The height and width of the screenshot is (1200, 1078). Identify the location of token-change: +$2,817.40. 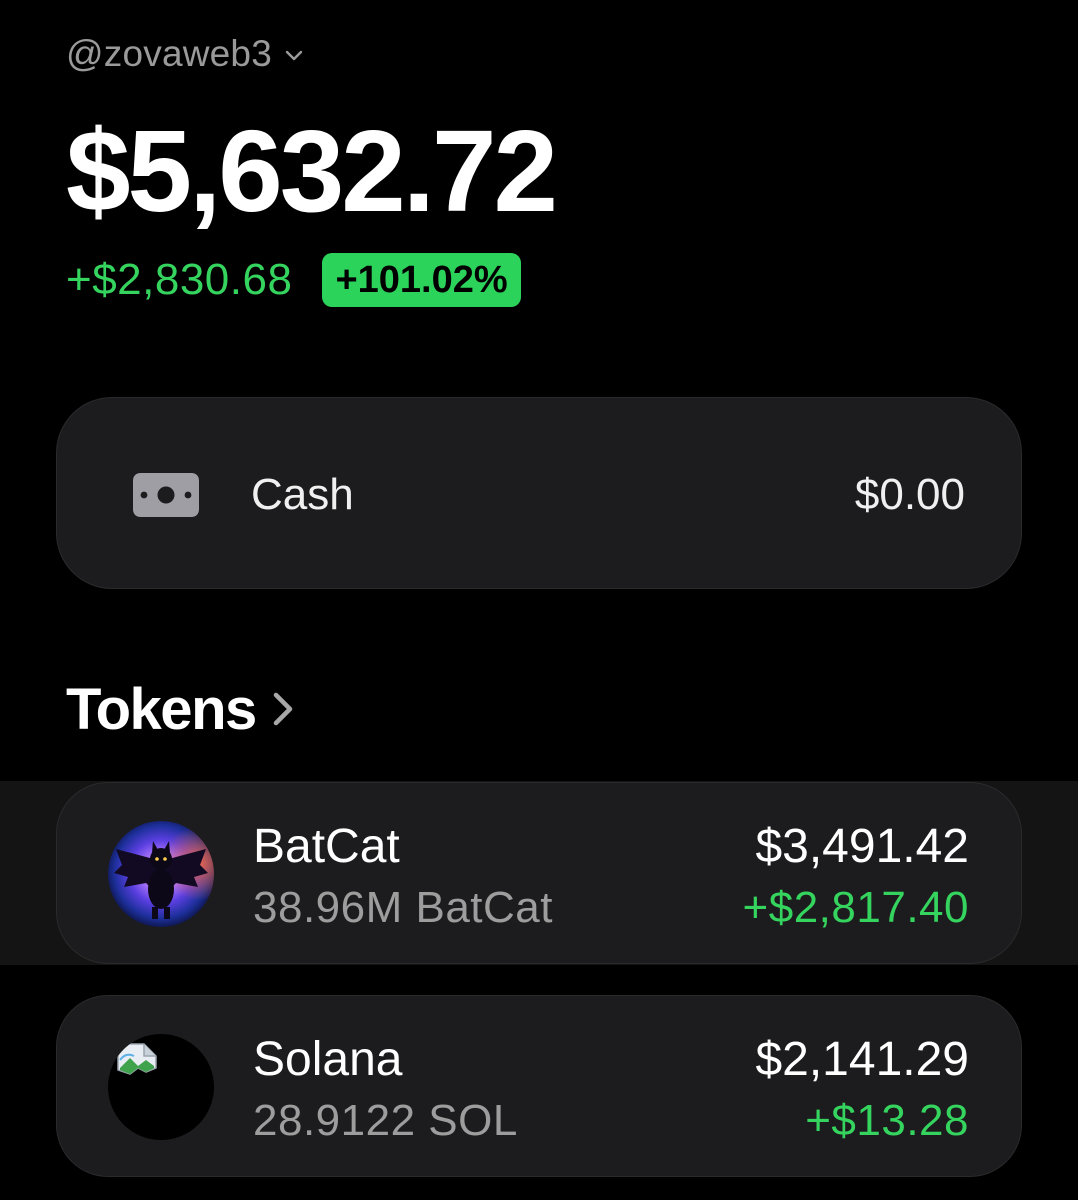
(855, 907).